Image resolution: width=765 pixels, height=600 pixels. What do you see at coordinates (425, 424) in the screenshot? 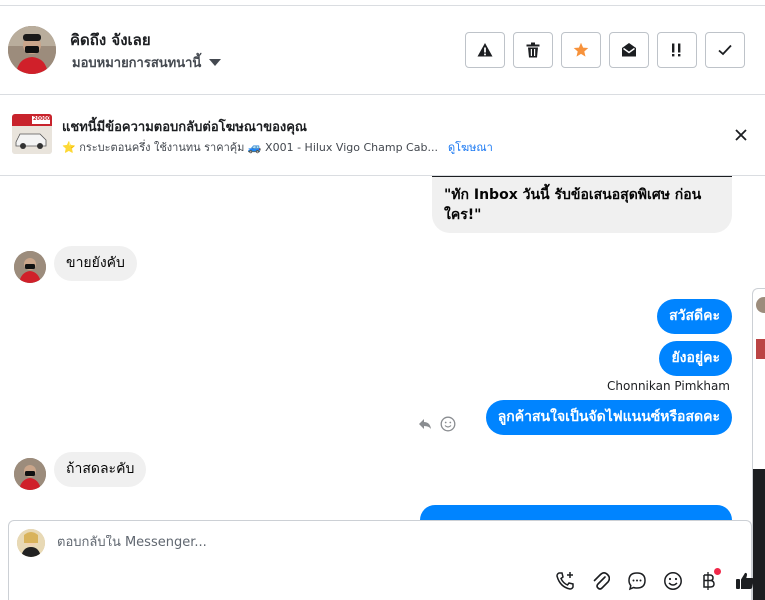
I see `reply-icon` at bounding box center [425, 424].